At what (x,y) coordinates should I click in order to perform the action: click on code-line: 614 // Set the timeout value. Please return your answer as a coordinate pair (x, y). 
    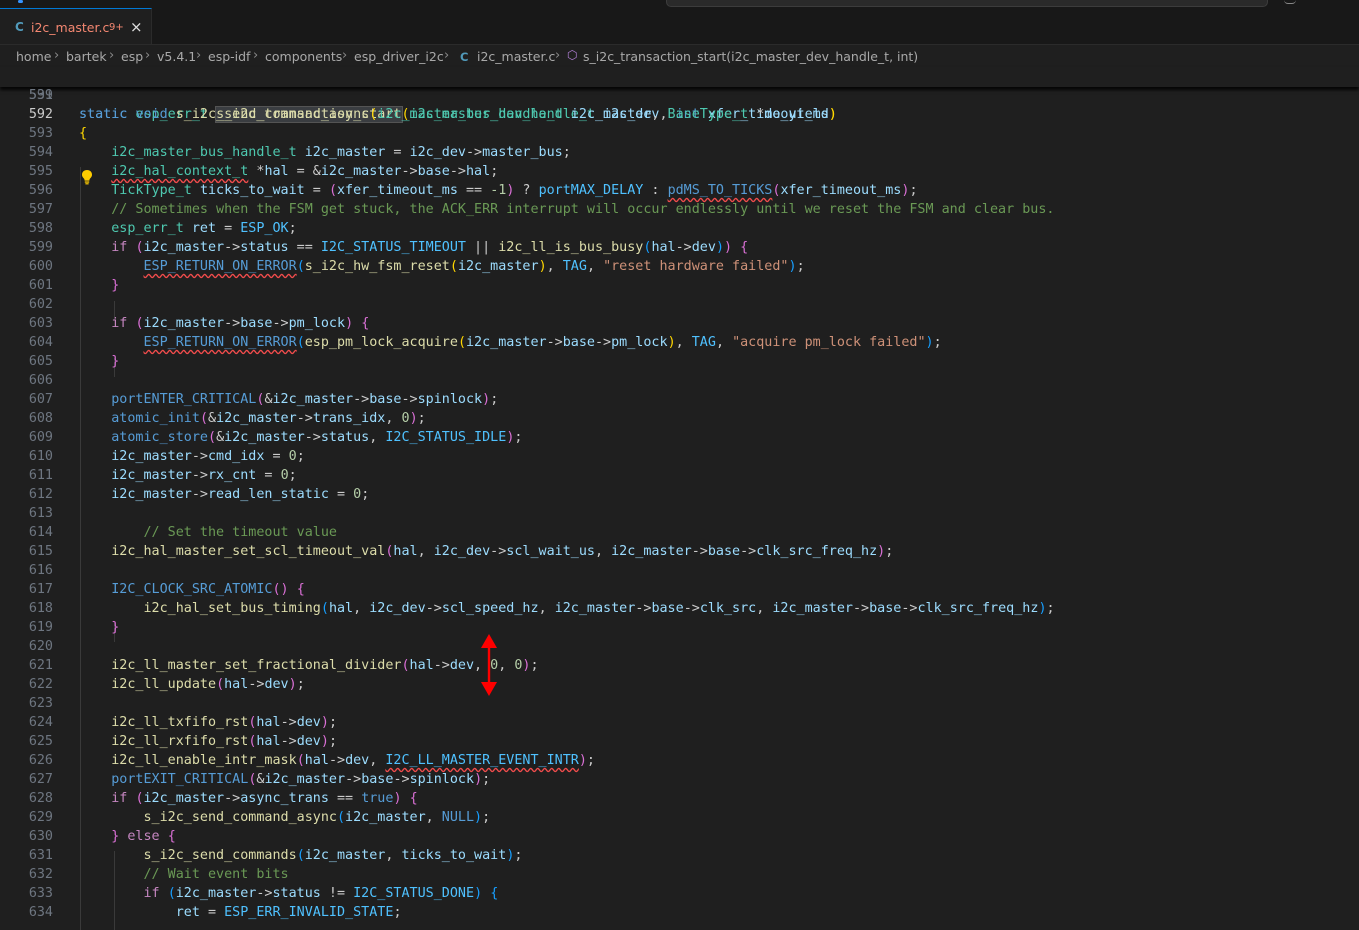
    Looking at the image, I should click on (679, 532).